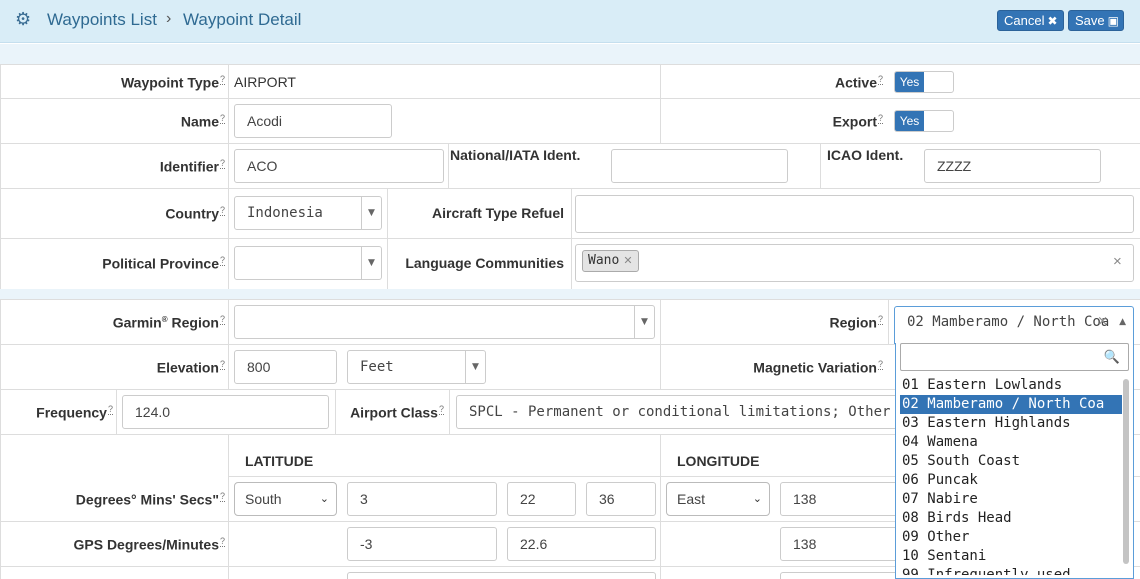 This screenshot has height=579, width=1140. Describe the element at coordinates (1011, 404) in the screenshot. I see `region-option-selected: 02 Mamberamo / North Coa` at that location.